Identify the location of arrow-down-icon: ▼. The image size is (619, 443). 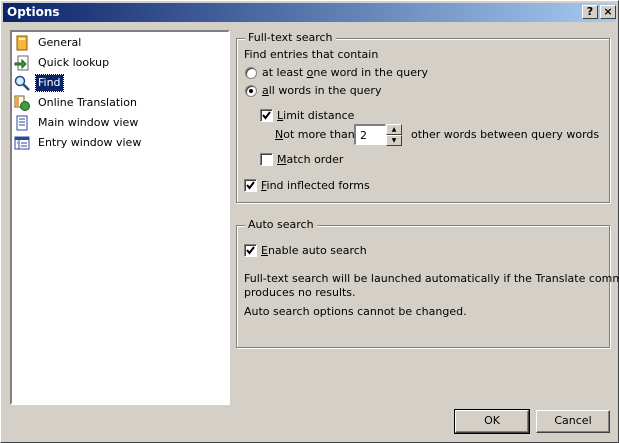
(394, 140).